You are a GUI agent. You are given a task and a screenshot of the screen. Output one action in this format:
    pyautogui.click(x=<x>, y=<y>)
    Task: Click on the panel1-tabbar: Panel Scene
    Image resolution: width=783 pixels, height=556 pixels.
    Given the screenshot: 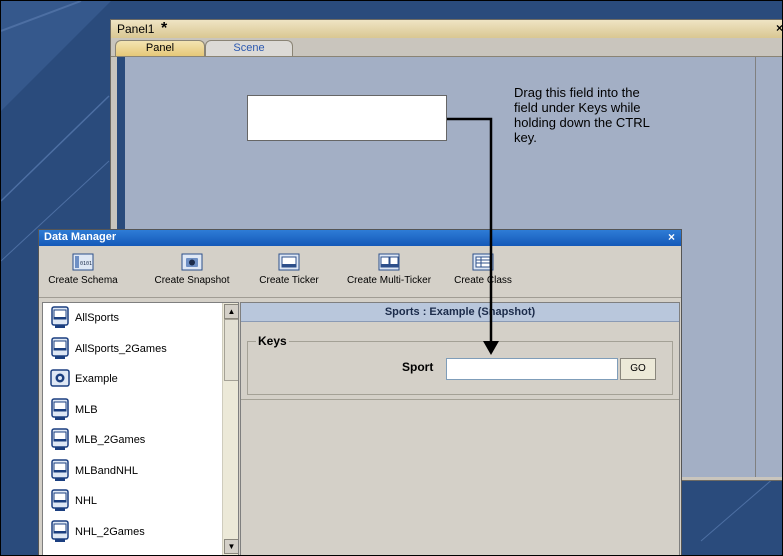 What is the action you would take?
    pyautogui.click(x=446, y=47)
    